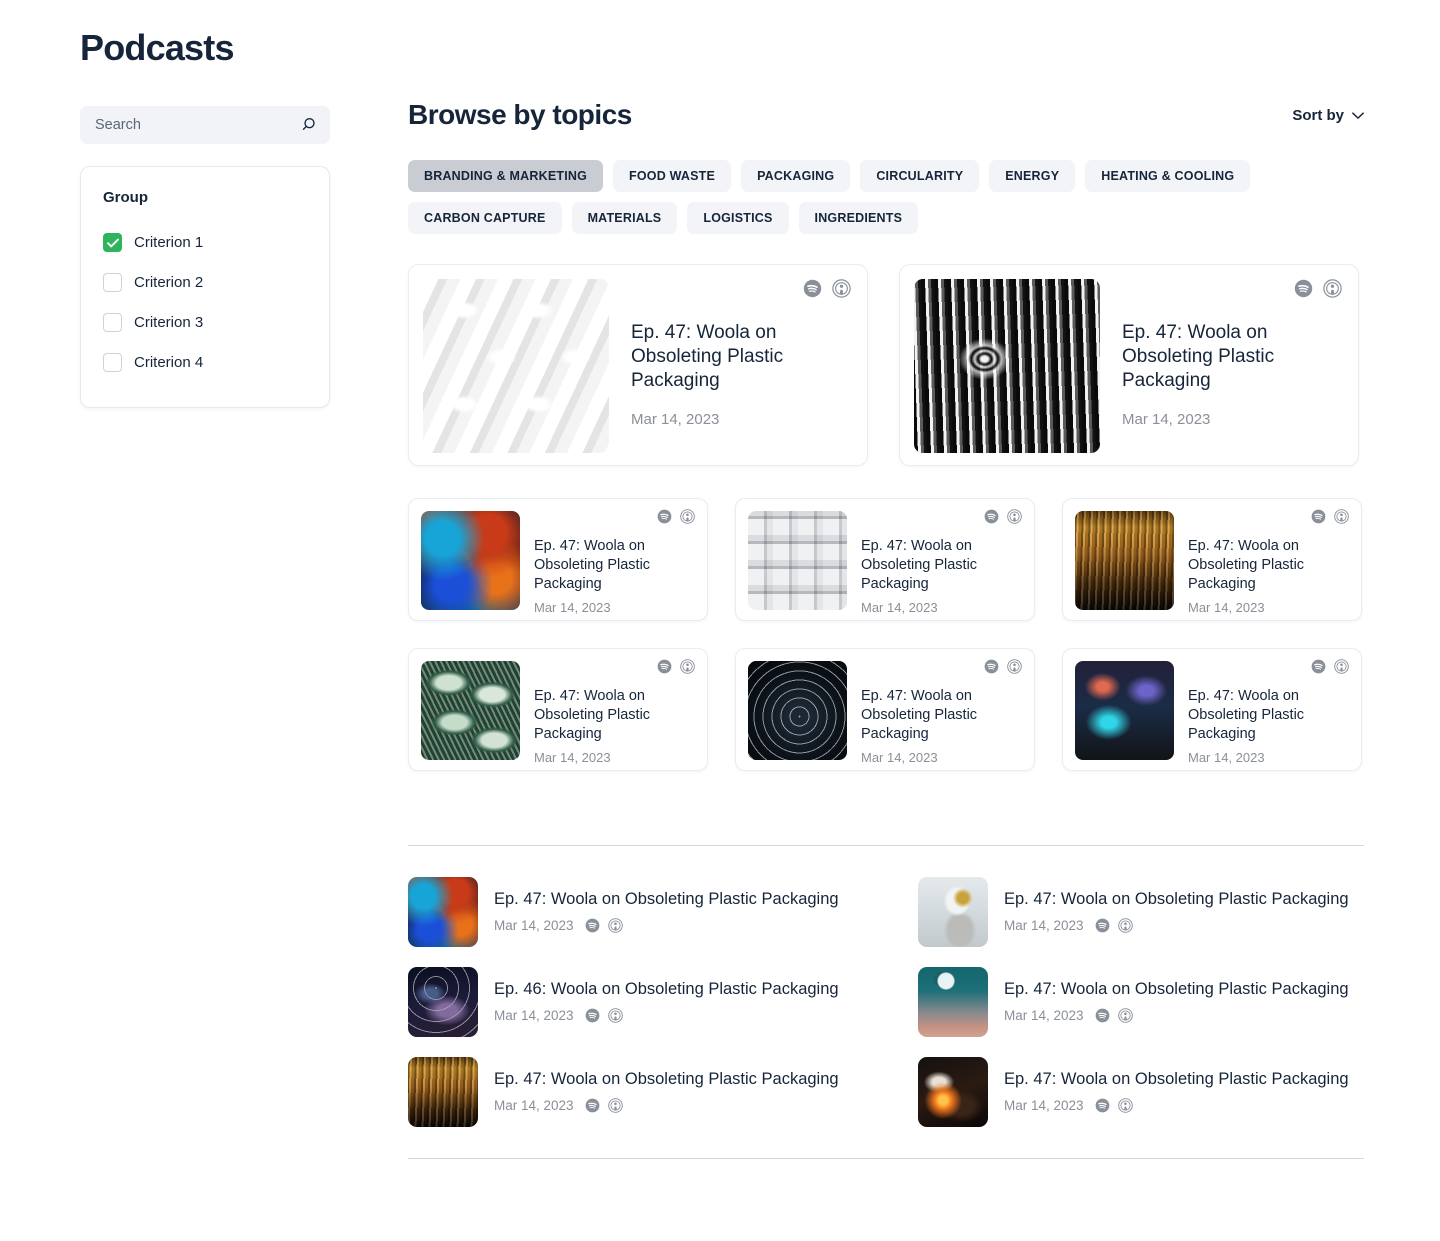 The image size is (1440, 1241). I want to click on search-icon, so click(308, 124).